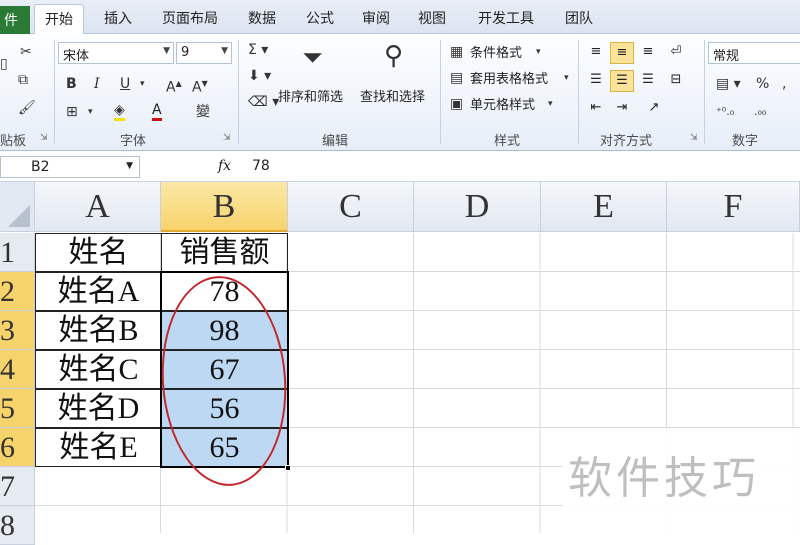 This screenshot has width=800, height=545. I want to click on table-row-cell-sales: 67, so click(224, 369).